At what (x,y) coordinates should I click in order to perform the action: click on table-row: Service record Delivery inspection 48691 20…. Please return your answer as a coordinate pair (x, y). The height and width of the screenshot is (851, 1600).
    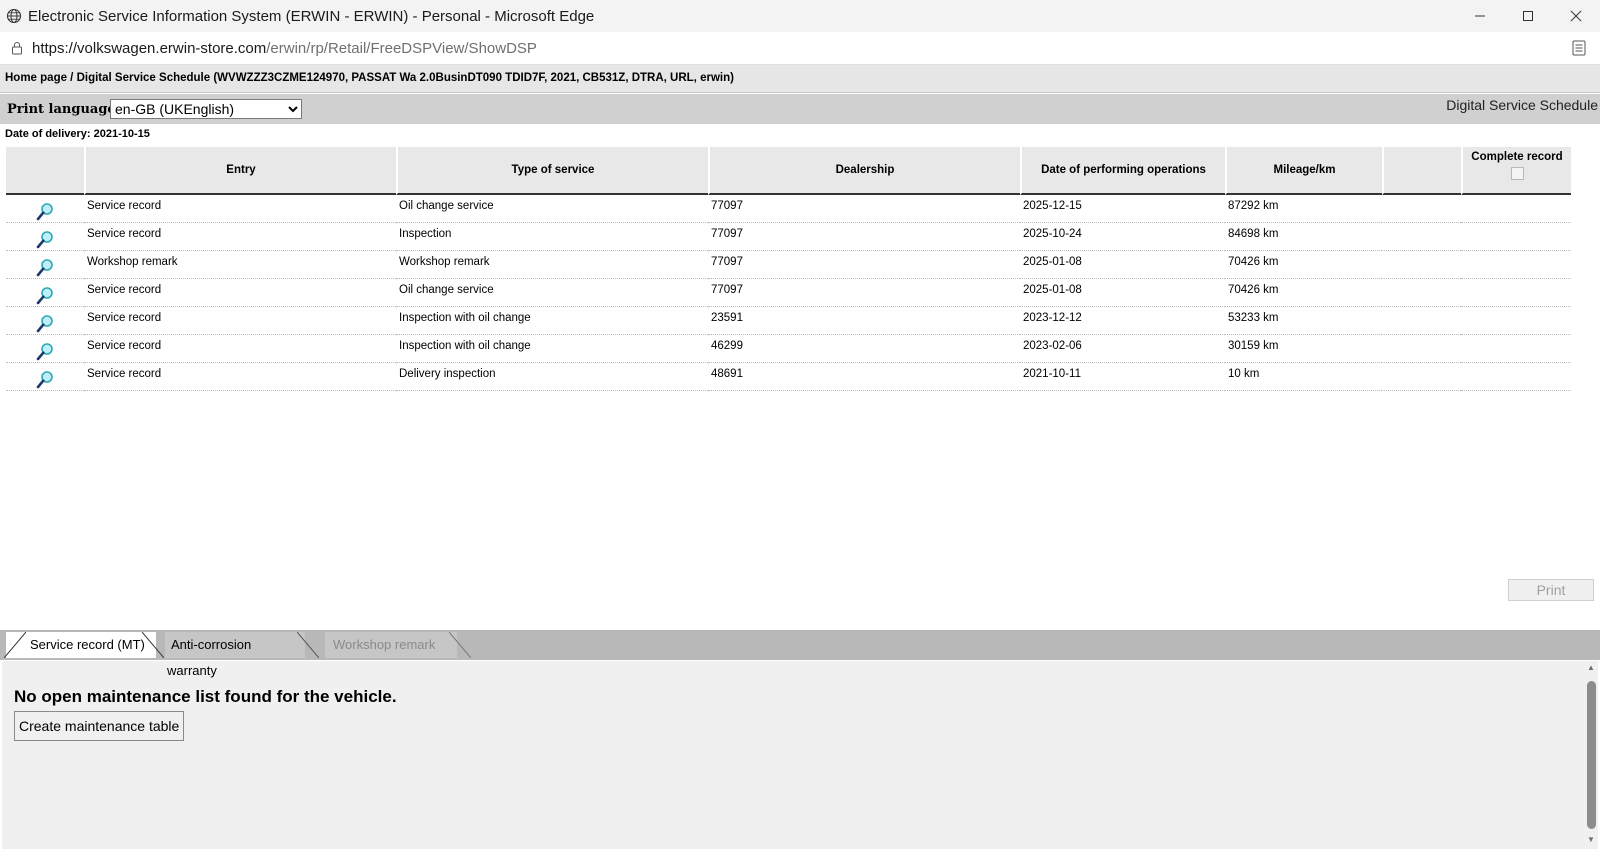
    Looking at the image, I should click on (788, 377).